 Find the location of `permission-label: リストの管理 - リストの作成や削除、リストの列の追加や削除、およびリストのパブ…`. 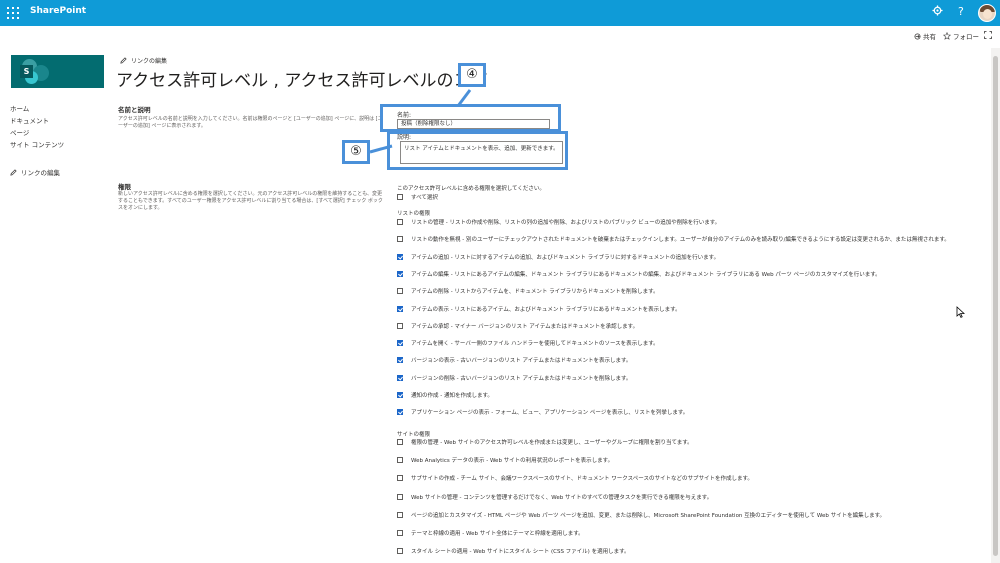

permission-label: リストの管理 - リストの作成や削除、リストの列の追加や削除、およびリストのパブ… is located at coordinates (566, 223).